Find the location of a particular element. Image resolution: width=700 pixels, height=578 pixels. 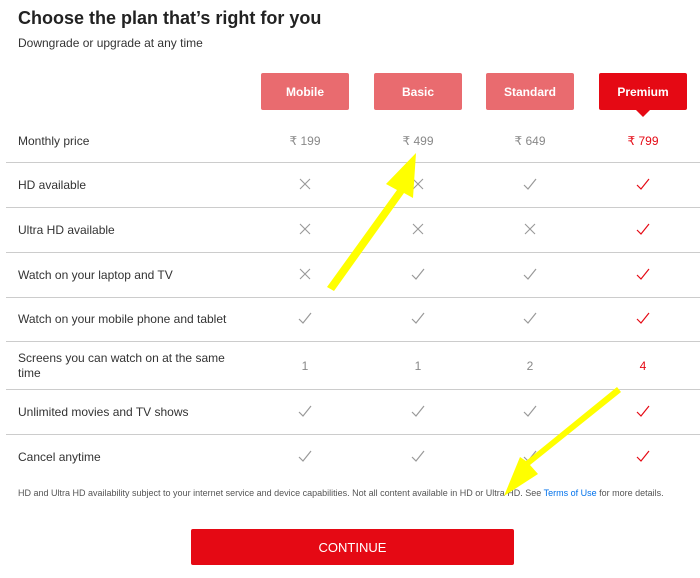

feature-row: Cancel anytime is located at coordinates (353, 457).